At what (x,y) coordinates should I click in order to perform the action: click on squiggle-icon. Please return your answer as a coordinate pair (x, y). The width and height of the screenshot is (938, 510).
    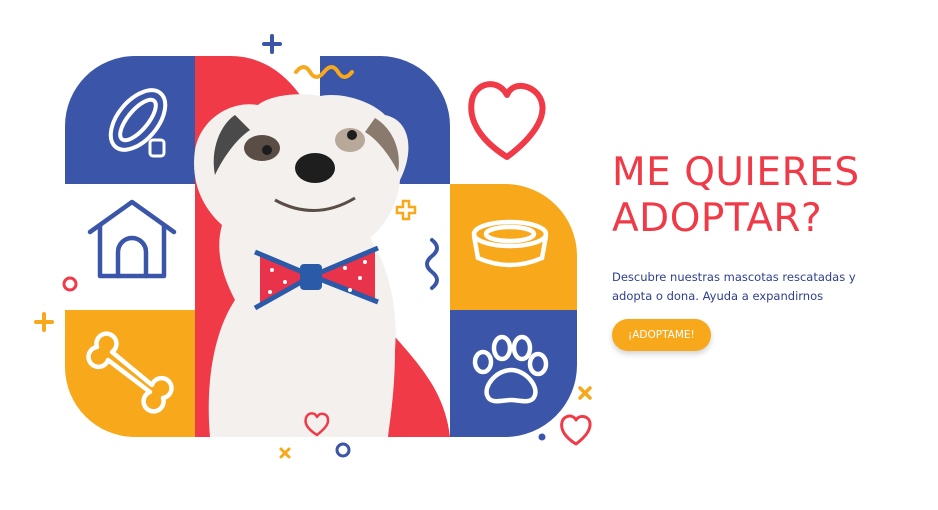
    Looking at the image, I should click on (432, 264).